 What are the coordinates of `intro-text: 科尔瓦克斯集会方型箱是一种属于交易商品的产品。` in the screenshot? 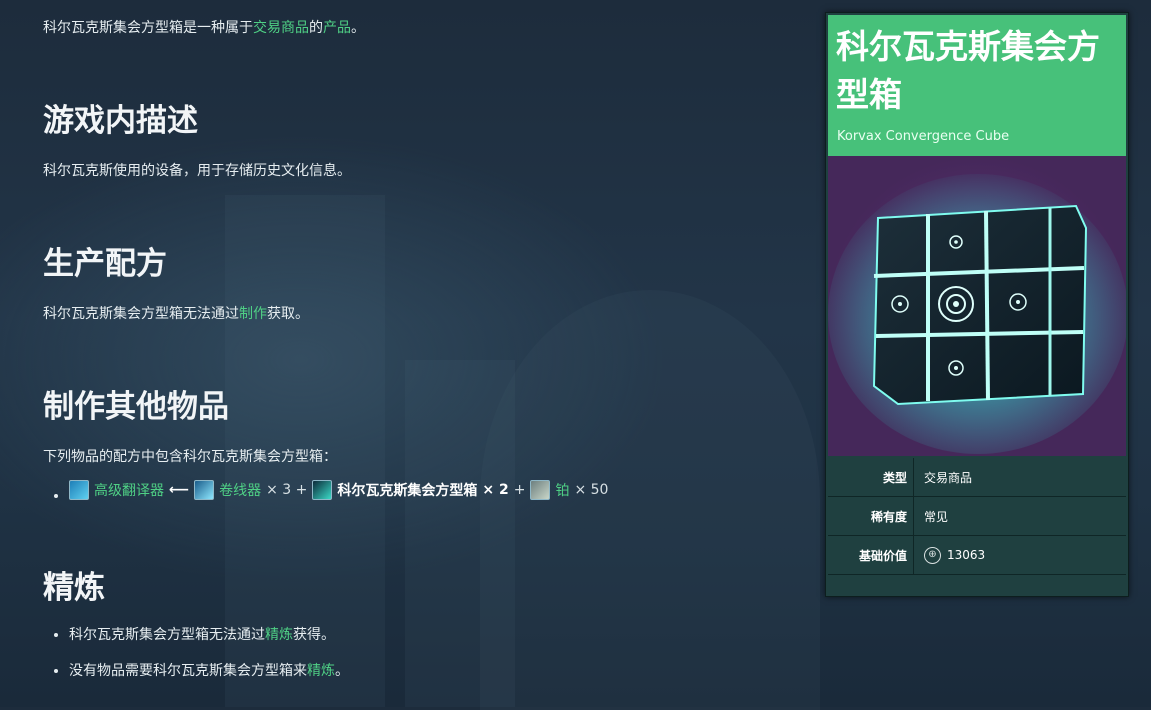 It's located at (204, 27).